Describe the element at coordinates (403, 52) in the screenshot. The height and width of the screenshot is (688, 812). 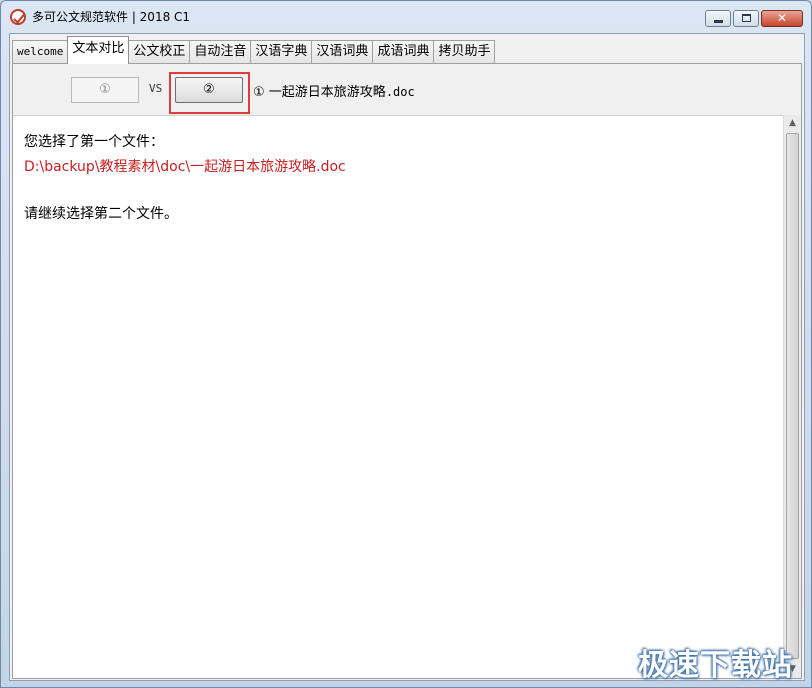
I see `tab-idiom-dictionary: 成语词典` at that location.